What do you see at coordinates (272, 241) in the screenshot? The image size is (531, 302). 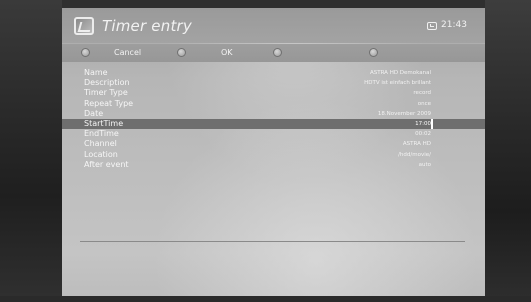 I see `divider-line` at bounding box center [272, 241].